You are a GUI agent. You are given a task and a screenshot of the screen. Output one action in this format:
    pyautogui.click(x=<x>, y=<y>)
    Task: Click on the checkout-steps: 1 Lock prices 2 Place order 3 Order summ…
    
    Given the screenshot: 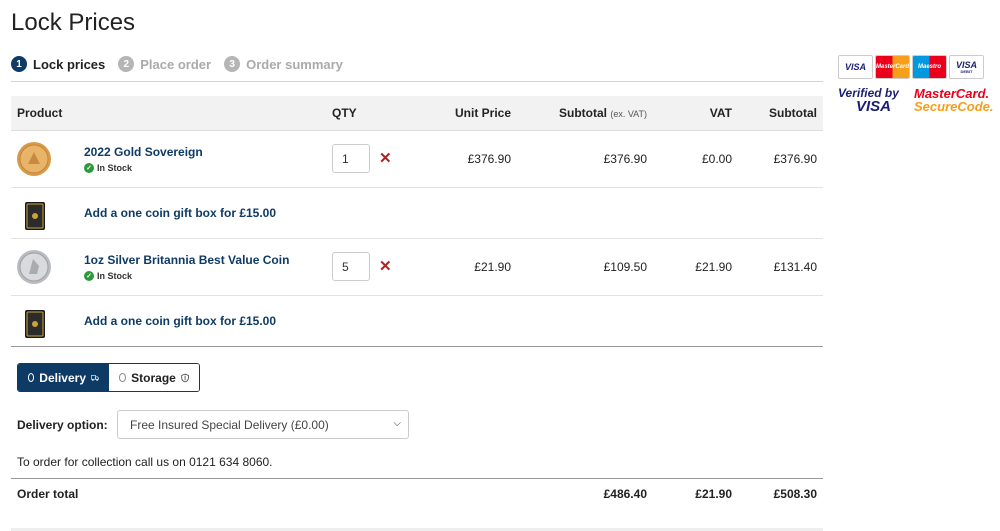 What is the action you would take?
    pyautogui.click(x=177, y=64)
    